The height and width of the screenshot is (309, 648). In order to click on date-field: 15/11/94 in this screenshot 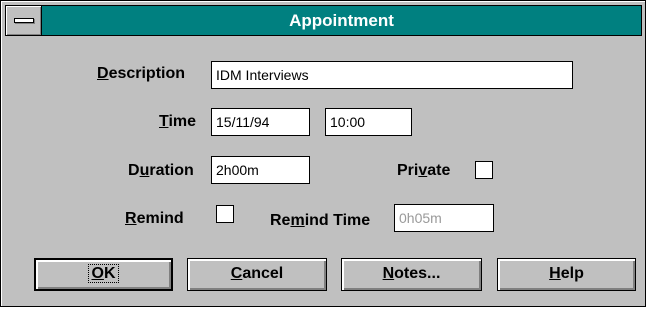, I will do `click(260, 122)`.